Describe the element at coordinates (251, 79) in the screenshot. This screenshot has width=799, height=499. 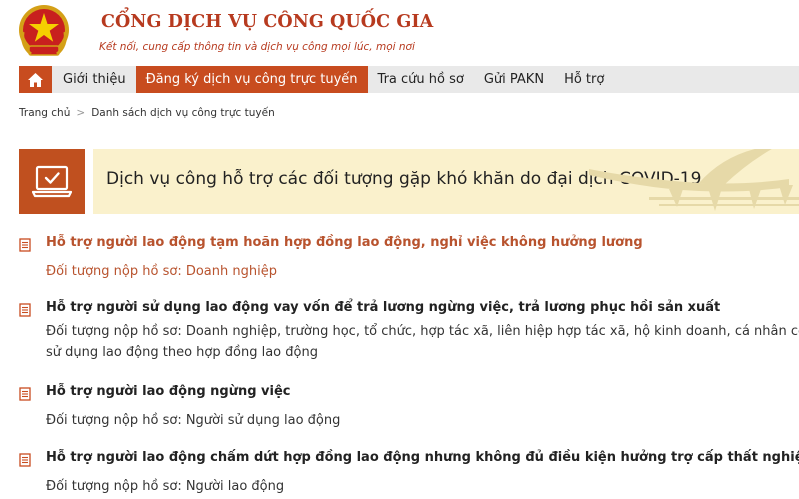
I see `nav-item-dang-ky-dich-vu: Đăng ký dịch vụ công trực tuyến` at that location.